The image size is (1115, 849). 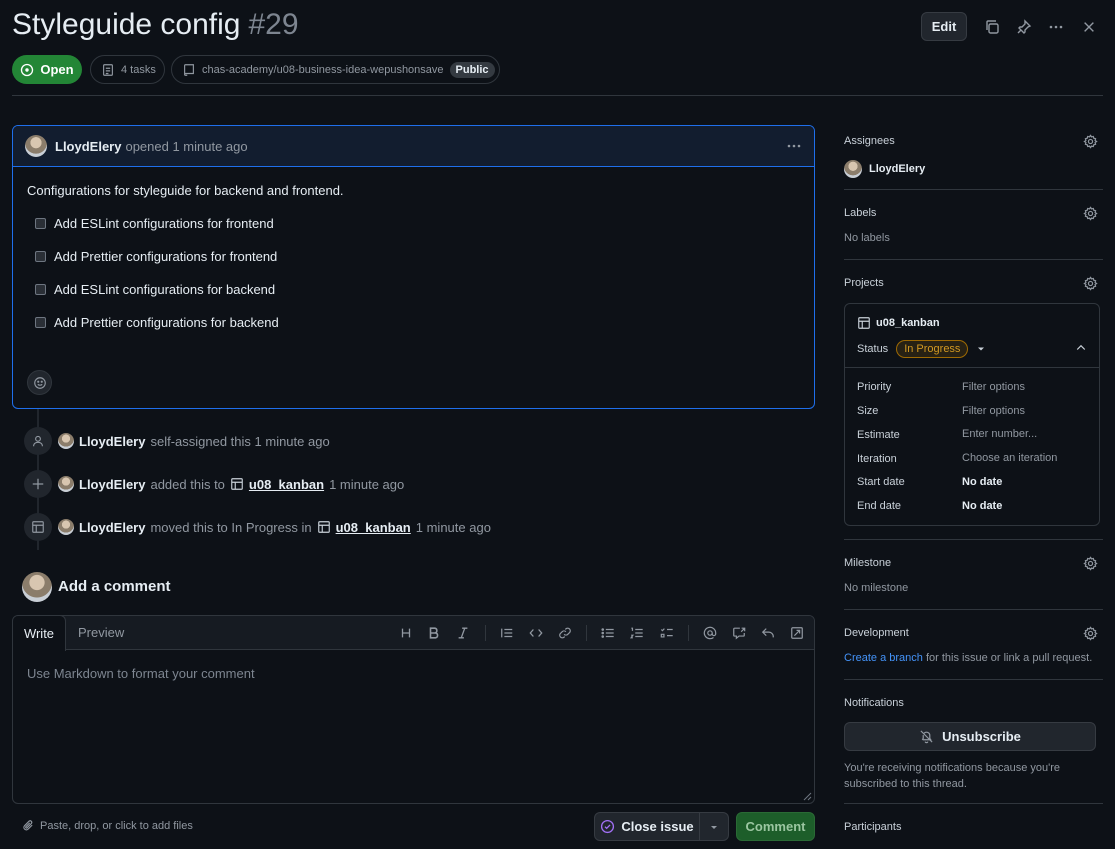 I want to click on task-label: Add ESLint configurations for backend, so click(x=165, y=289).